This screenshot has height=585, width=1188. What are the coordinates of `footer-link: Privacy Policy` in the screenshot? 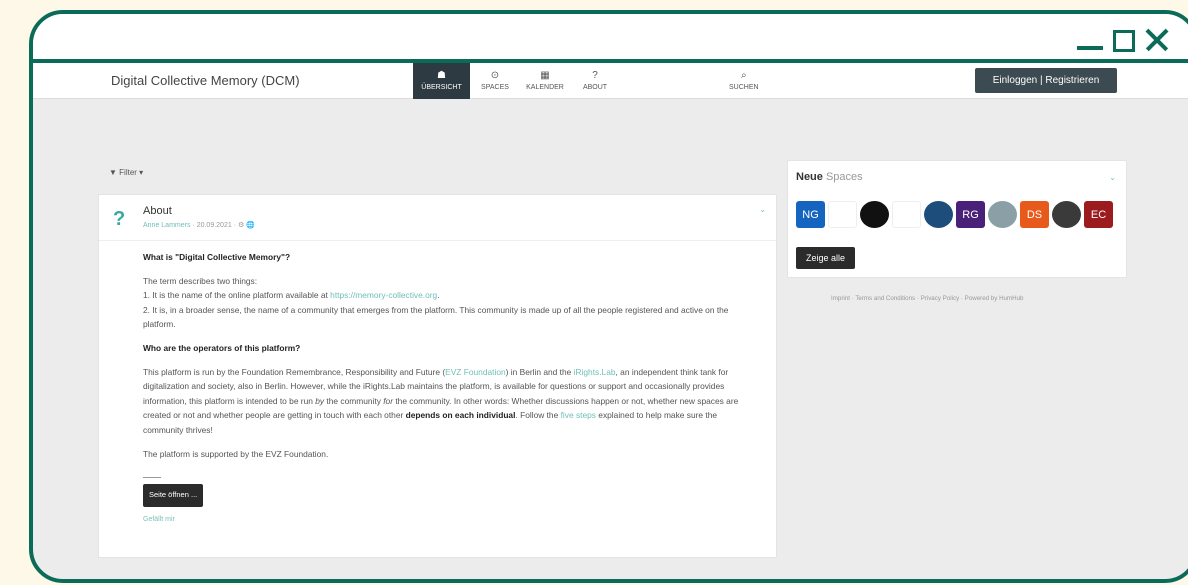 It's located at (940, 298).